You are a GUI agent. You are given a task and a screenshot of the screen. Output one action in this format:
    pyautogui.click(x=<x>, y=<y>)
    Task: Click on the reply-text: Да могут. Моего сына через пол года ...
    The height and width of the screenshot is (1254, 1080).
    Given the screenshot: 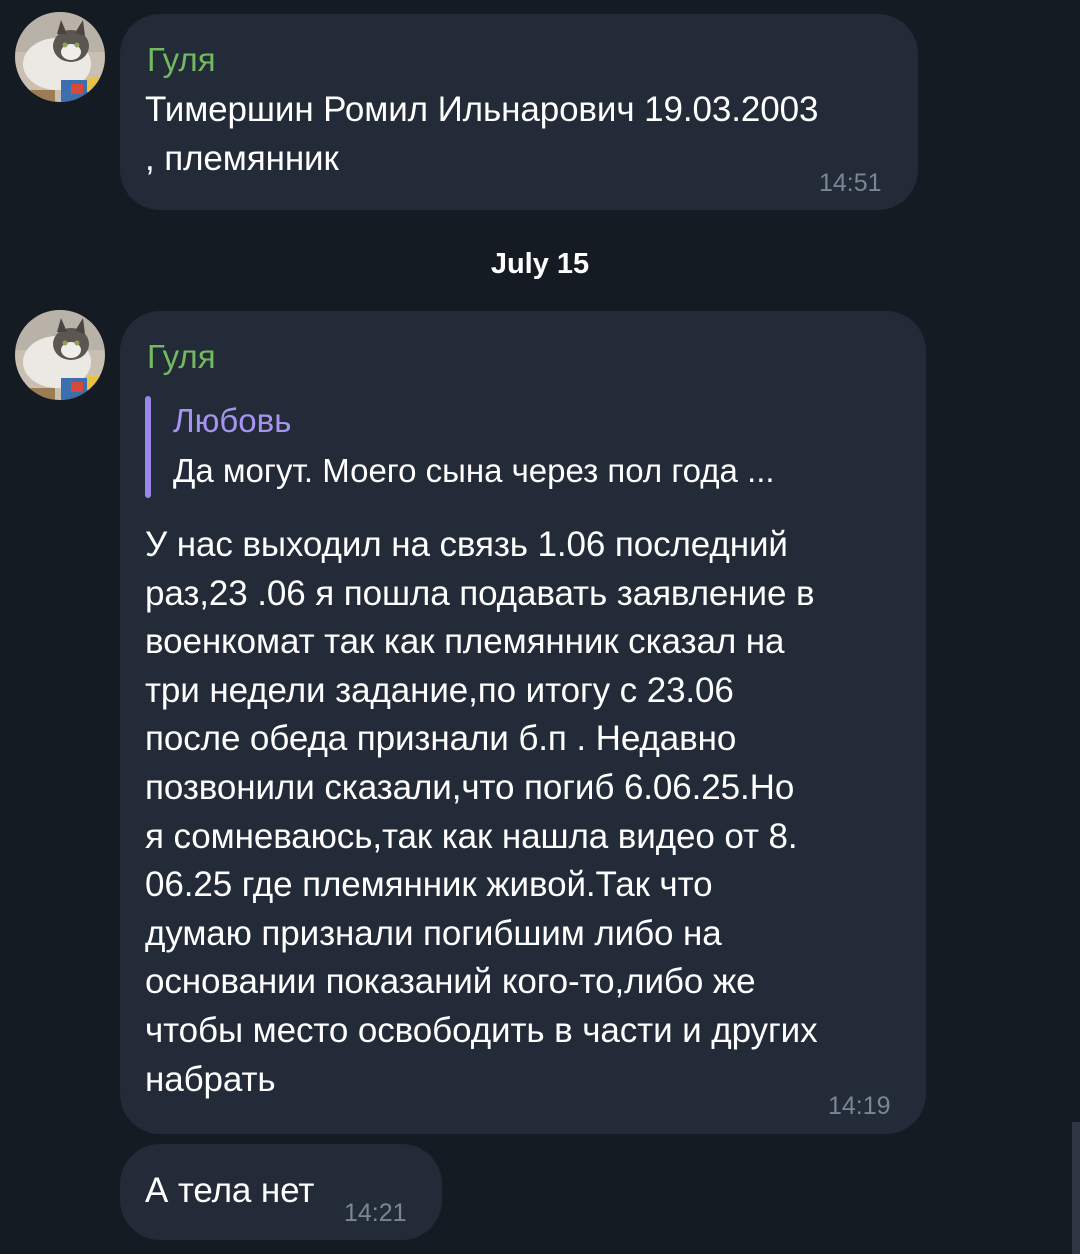 What is the action you would take?
    pyautogui.click(x=474, y=470)
    